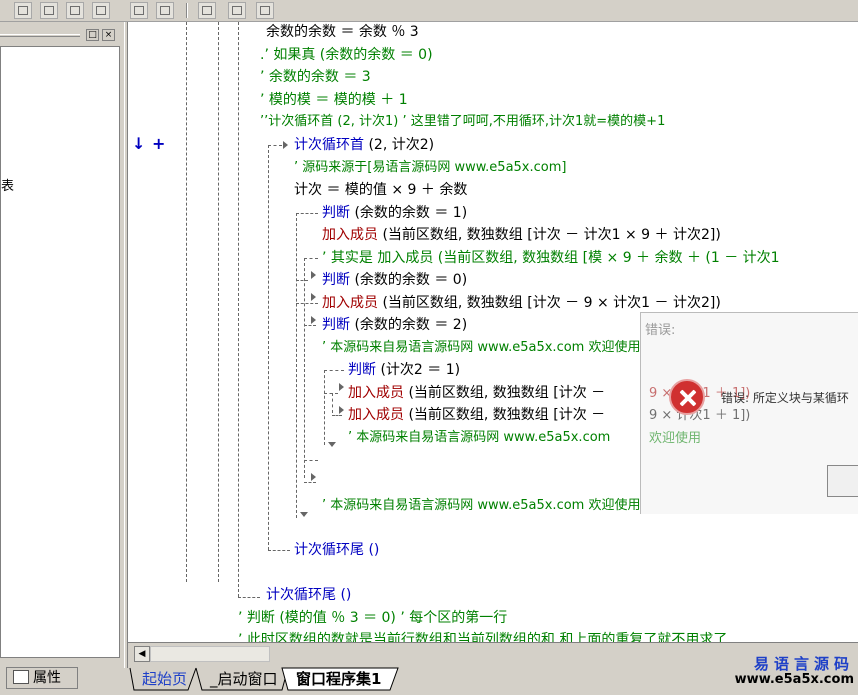 The width and height of the screenshot is (858, 695). What do you see at coordinates (329, 145) in the screenshot?
I see `loop-keyword: 计次循环首` at bounding box center [329, 145].